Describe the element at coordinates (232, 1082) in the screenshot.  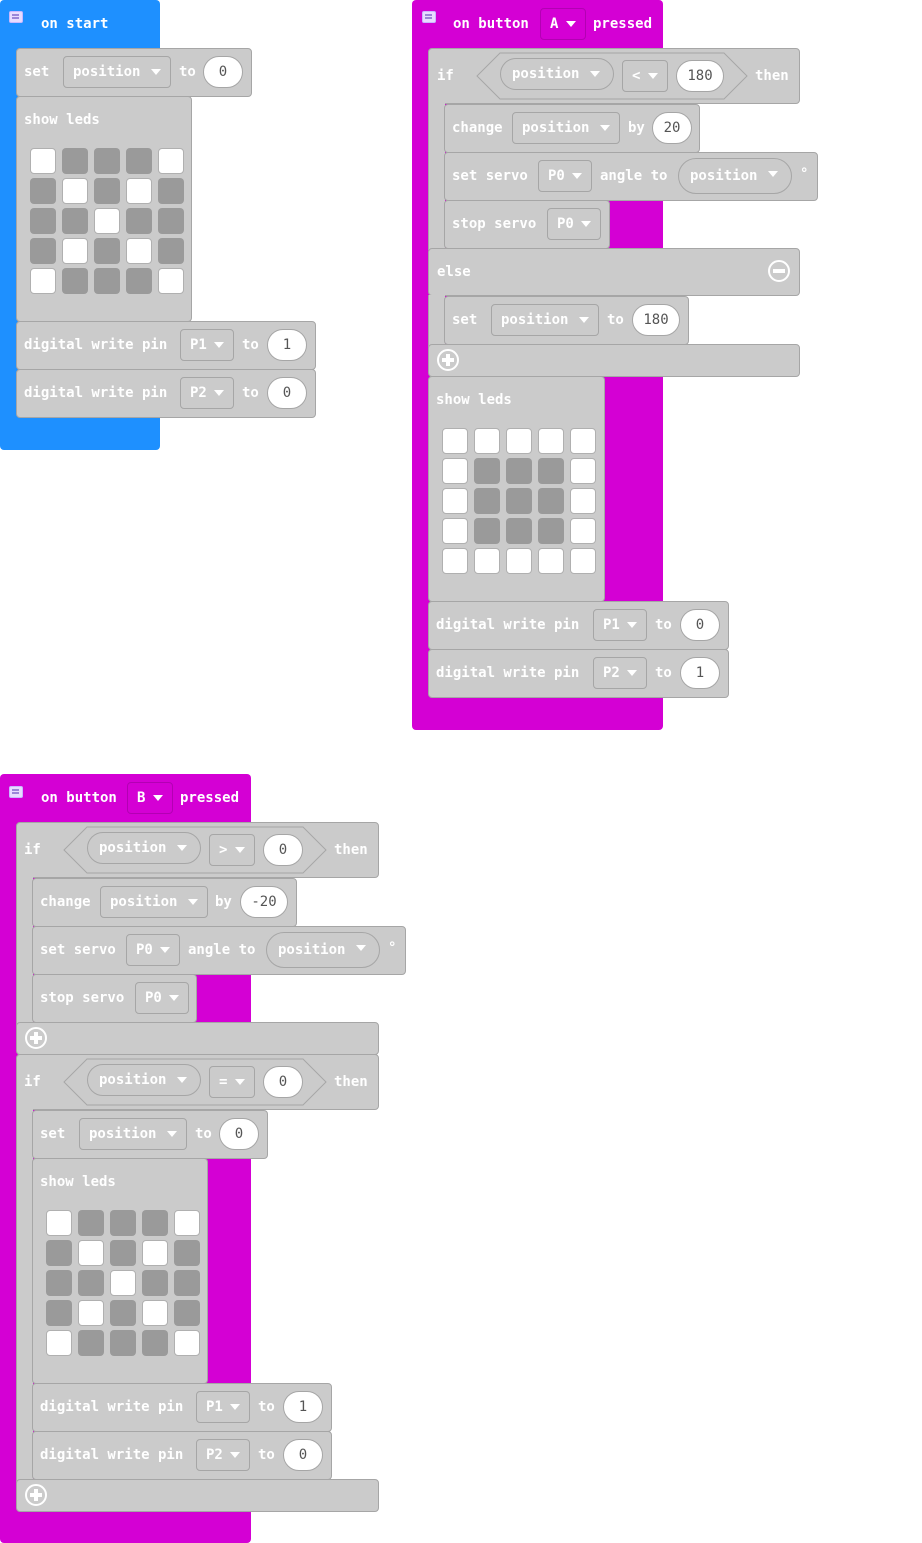
I see `operator-dropdown: =` at that location.